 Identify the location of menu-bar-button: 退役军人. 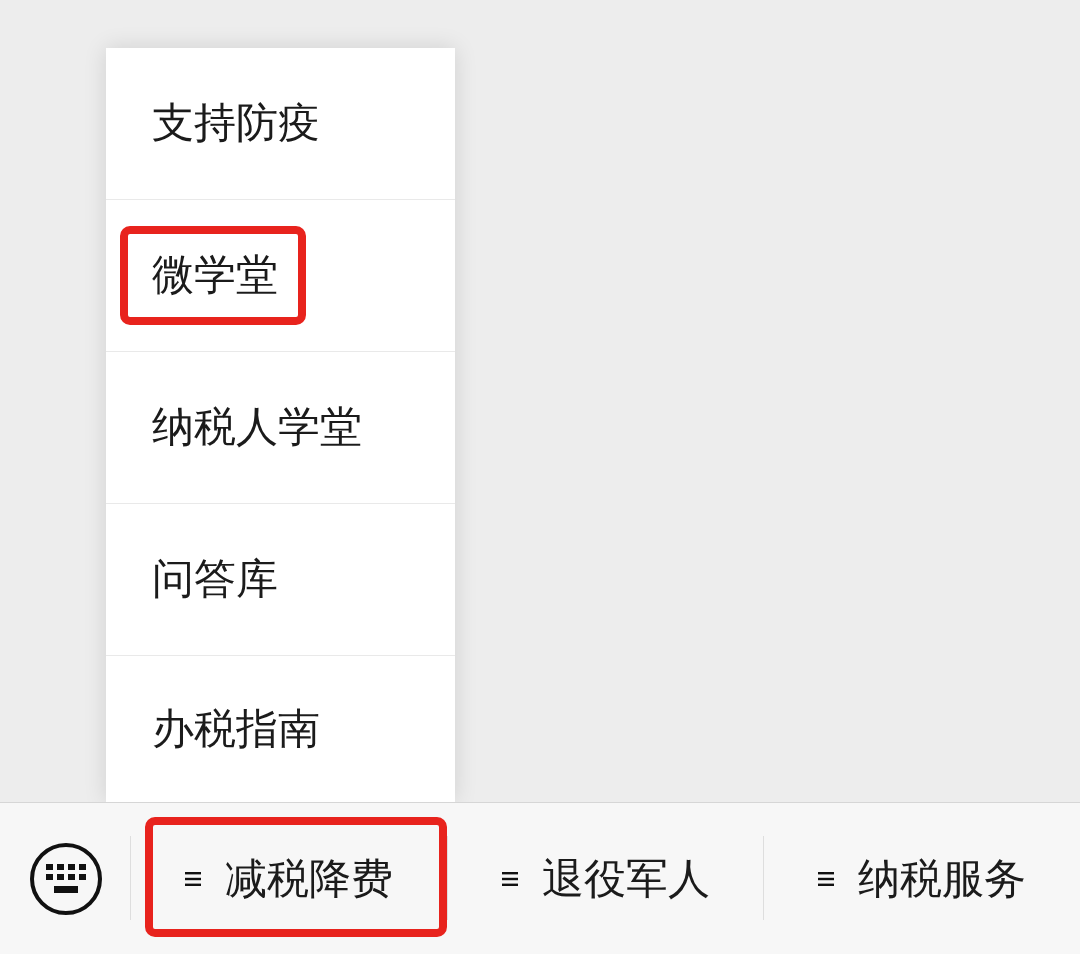
(605, 878).